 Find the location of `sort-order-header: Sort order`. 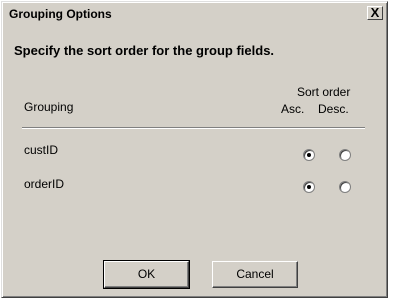

sort-order-header: Sort order is located at coordinates (324, 92).